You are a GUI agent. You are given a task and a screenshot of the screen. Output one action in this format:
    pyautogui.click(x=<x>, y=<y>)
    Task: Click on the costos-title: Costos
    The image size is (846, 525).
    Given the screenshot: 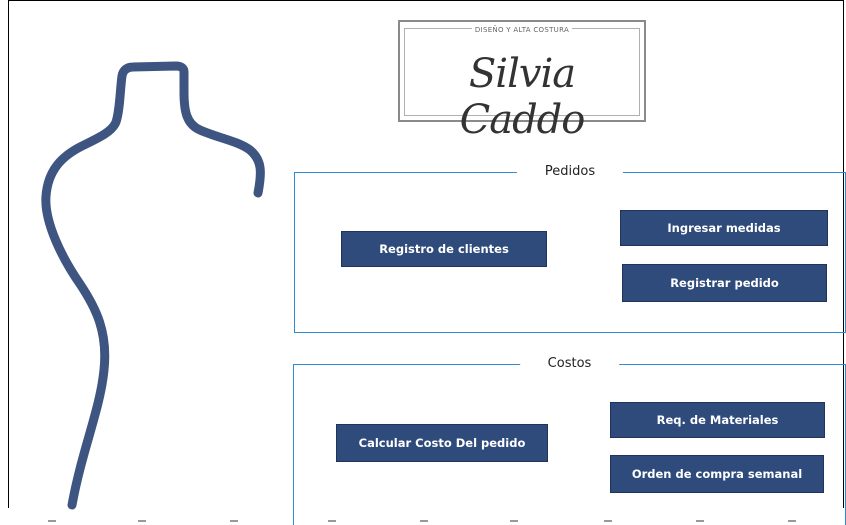 What is the action you would take?
    pyautogui.click(x=569, y=363)
    